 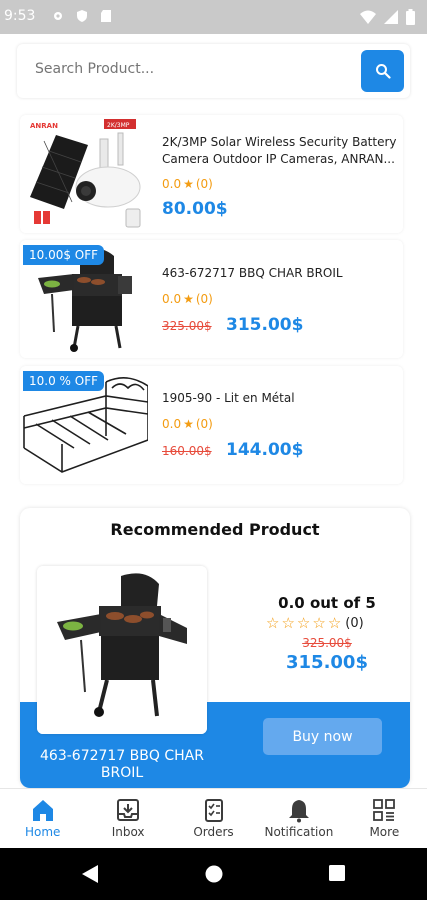 I want to click on product-name: 1905-90 - Lit en Métal, so click(x=228, y=398).